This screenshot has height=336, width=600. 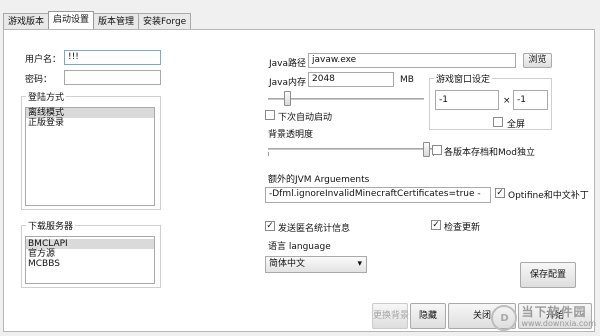 I want to click on login-mode-list: 离线模式 正版登录, so click(x=90, y=156).